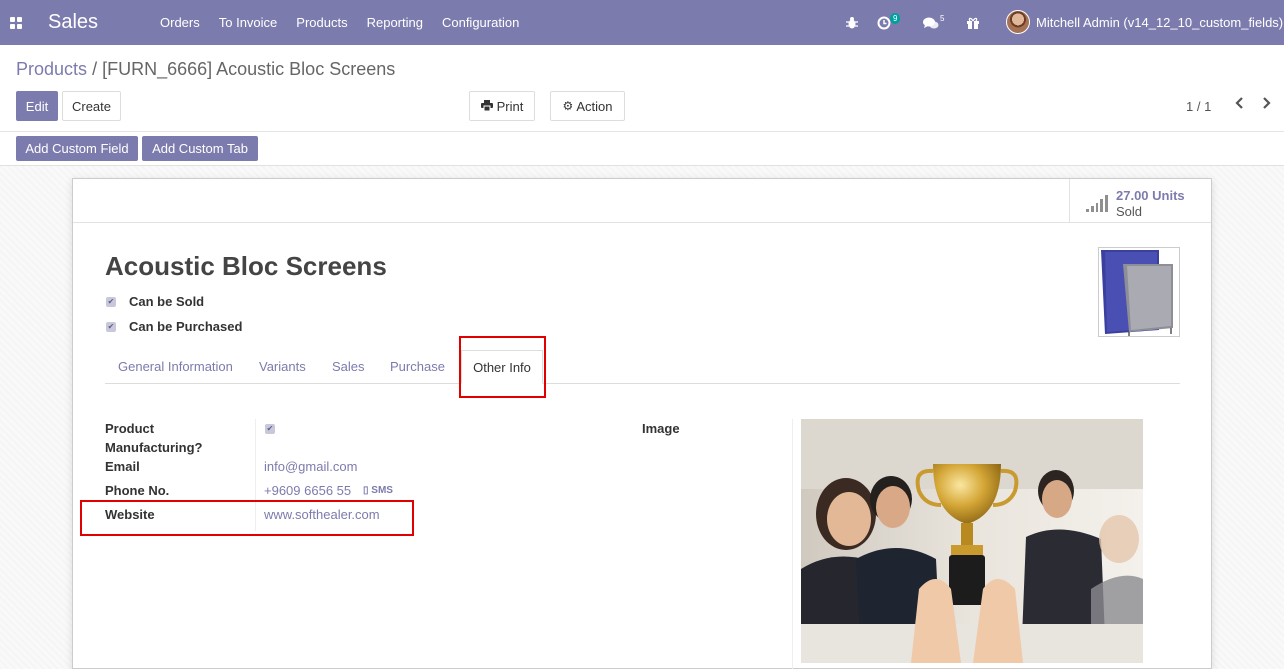  What do you see at coordinates (154, 447) in the screenshot?
I see `manufacturing-label-line-2: Manufacturing?` at bounding box center [154, 447].